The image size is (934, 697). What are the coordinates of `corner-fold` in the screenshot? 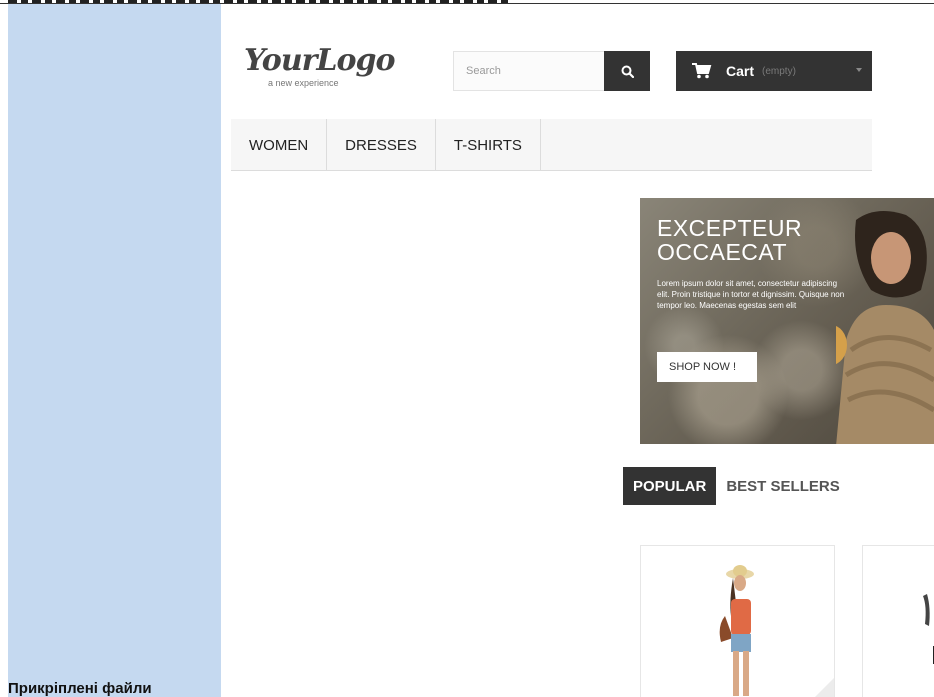 It's located at (821, 687).